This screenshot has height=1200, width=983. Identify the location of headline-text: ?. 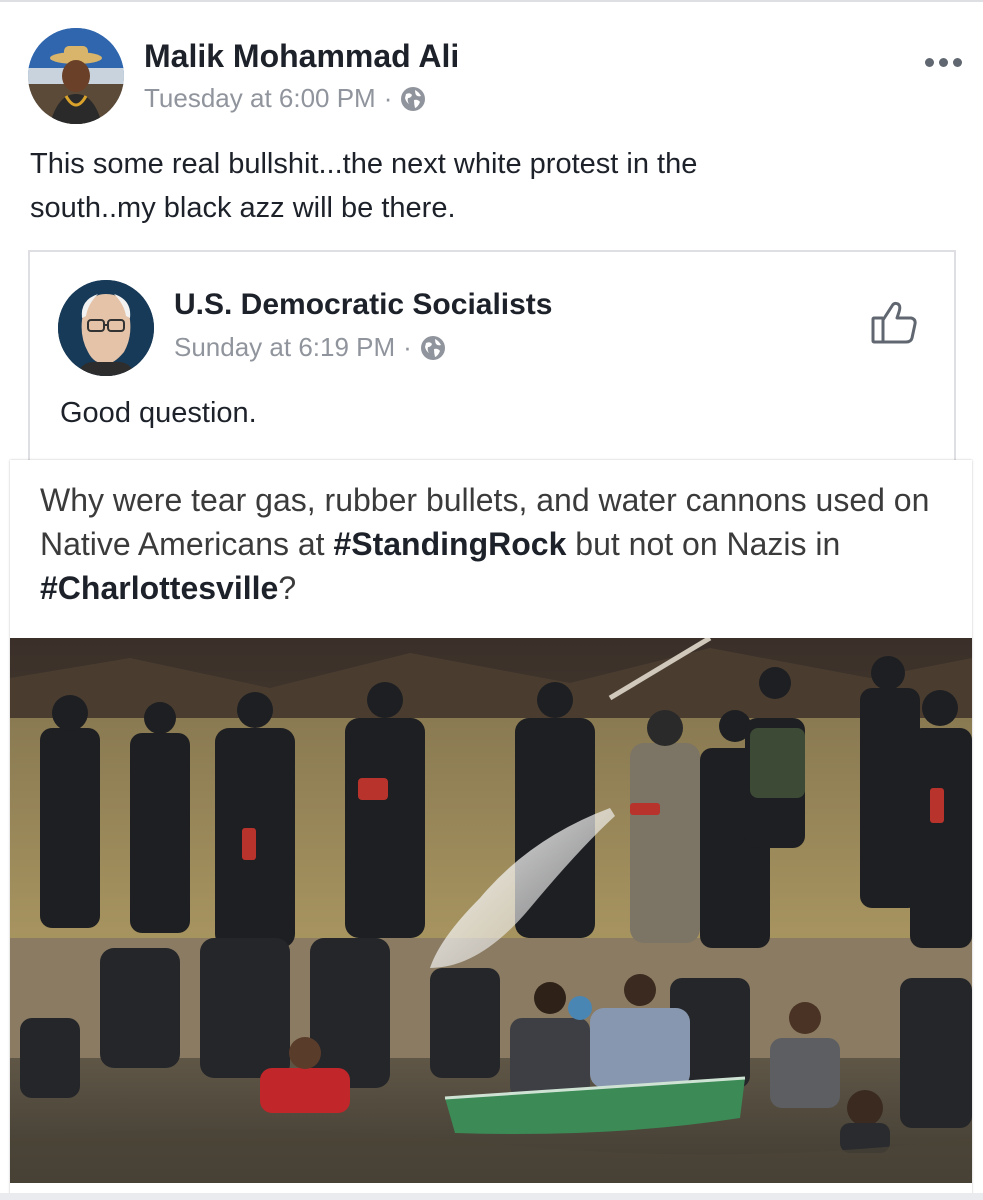
(287, 588).